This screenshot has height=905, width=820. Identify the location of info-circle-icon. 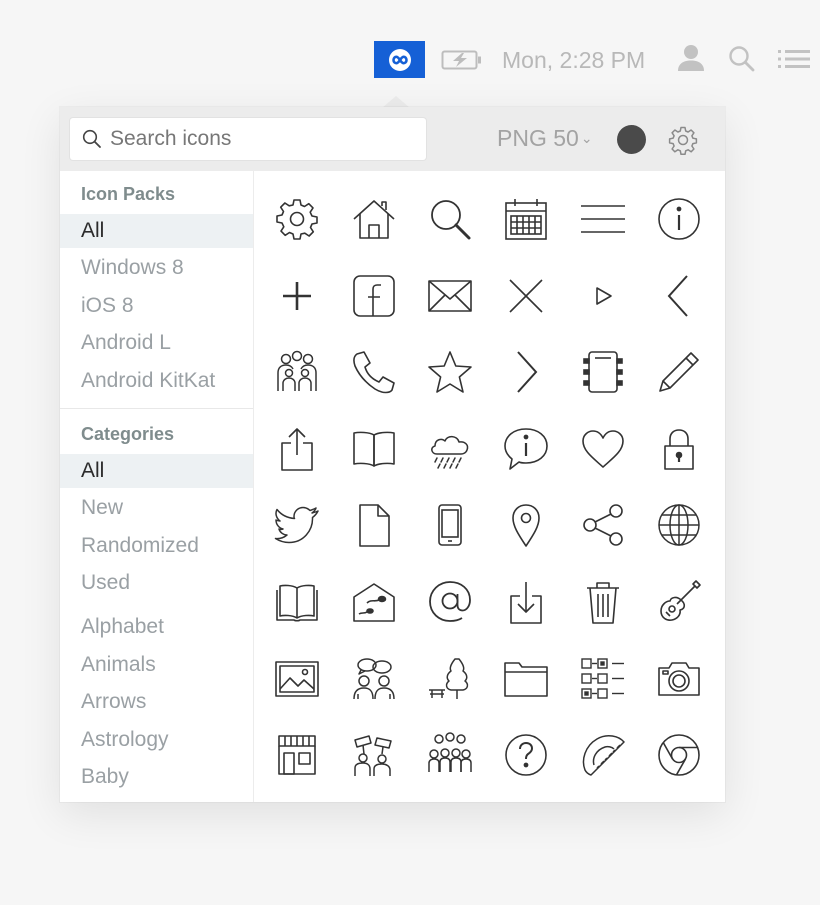
(679, 219).